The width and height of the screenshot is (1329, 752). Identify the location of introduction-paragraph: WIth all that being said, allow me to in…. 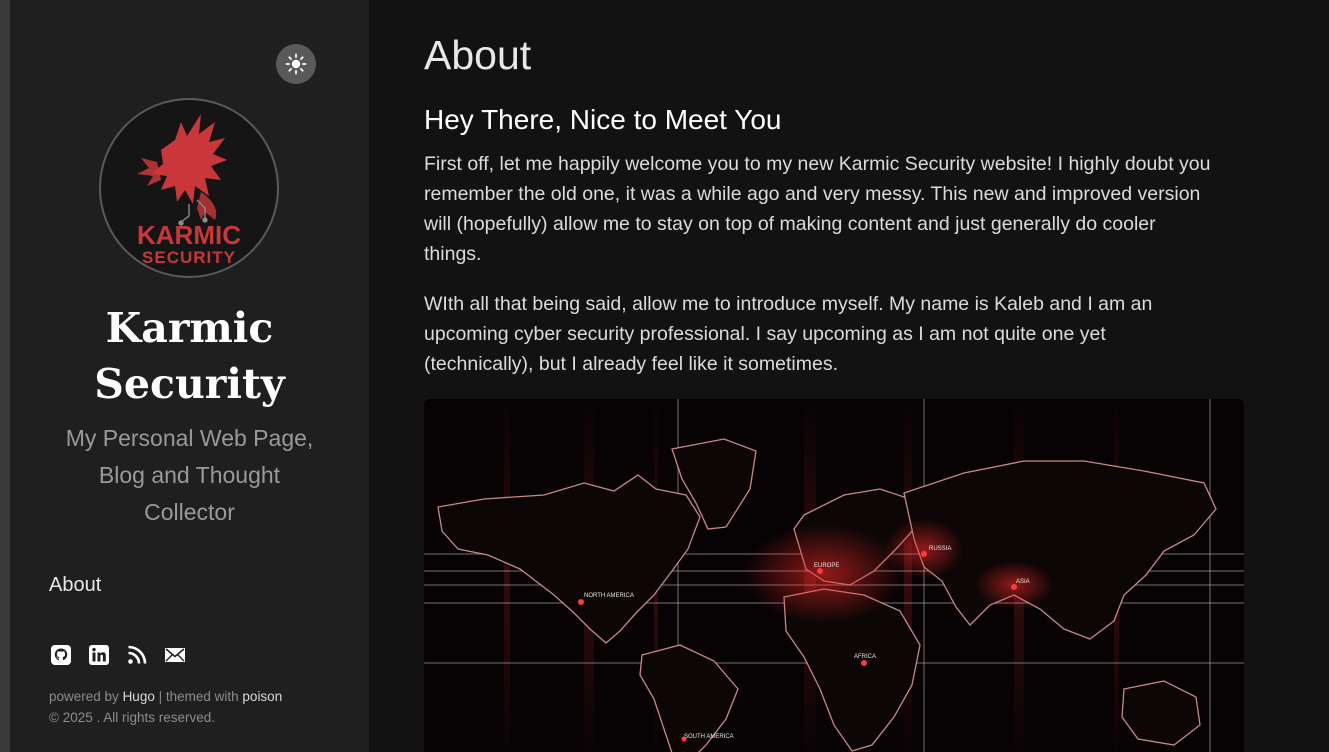
(839, 334).